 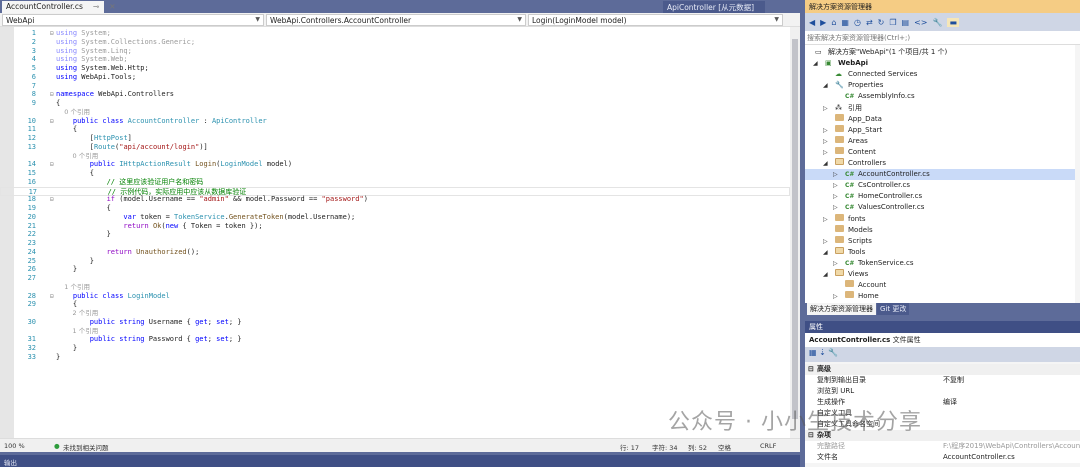 What do you see at coordinates (812, 22) in the screenshot?
I see `back-icon: ◀` at bounding box center [812, 22].